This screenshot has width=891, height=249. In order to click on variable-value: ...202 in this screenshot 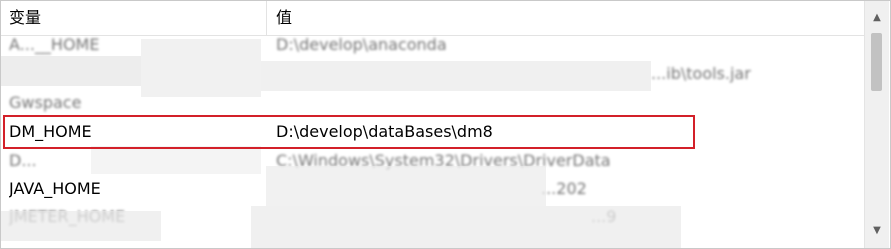, I will do `click(564, 188)`.